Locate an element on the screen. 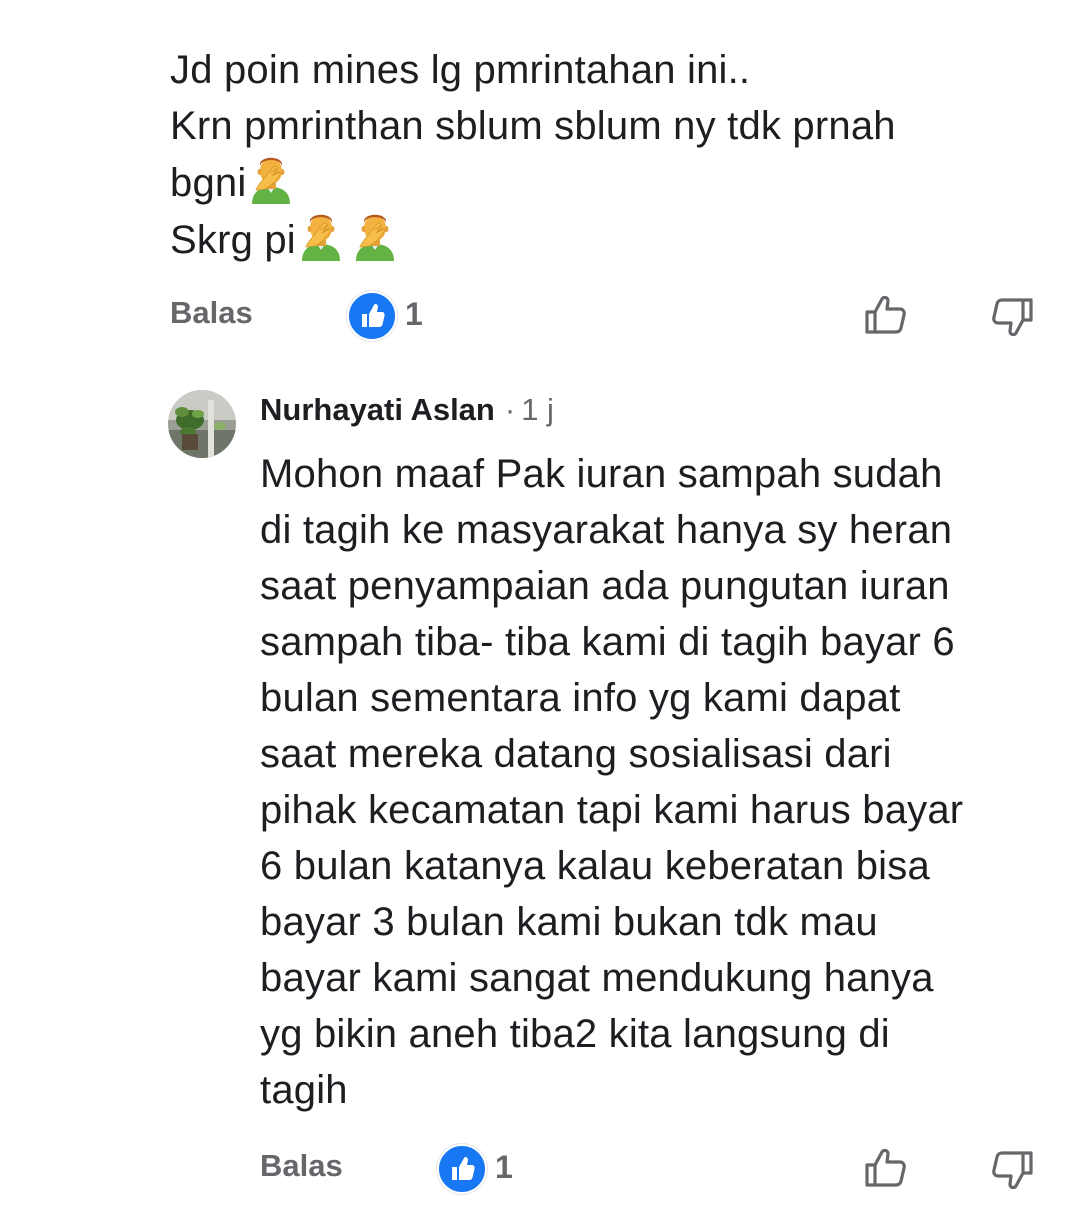  comment-line: bgni is located at coordinates (533, 182).